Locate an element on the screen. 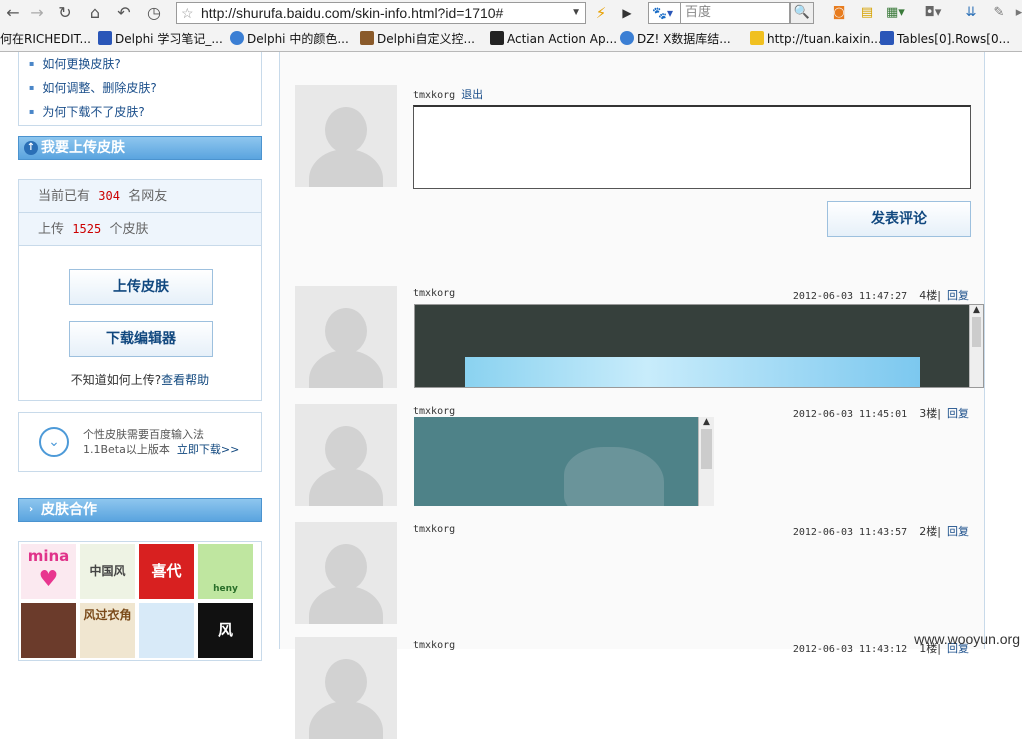 This screenshot has width=1022, height=739. go-icon: ▶ is located at coordinates (627, 13).